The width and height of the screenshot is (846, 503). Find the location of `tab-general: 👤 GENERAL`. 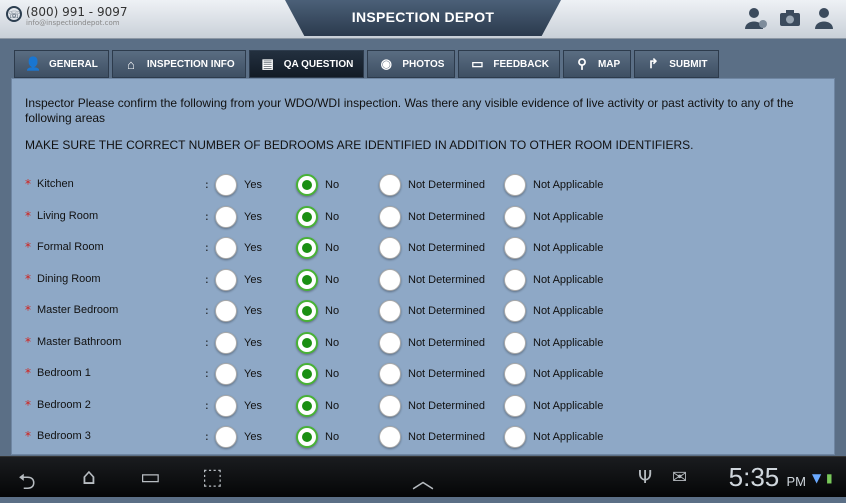

tab-general: 👤 GENERAL is located at coordinates (61, 64).